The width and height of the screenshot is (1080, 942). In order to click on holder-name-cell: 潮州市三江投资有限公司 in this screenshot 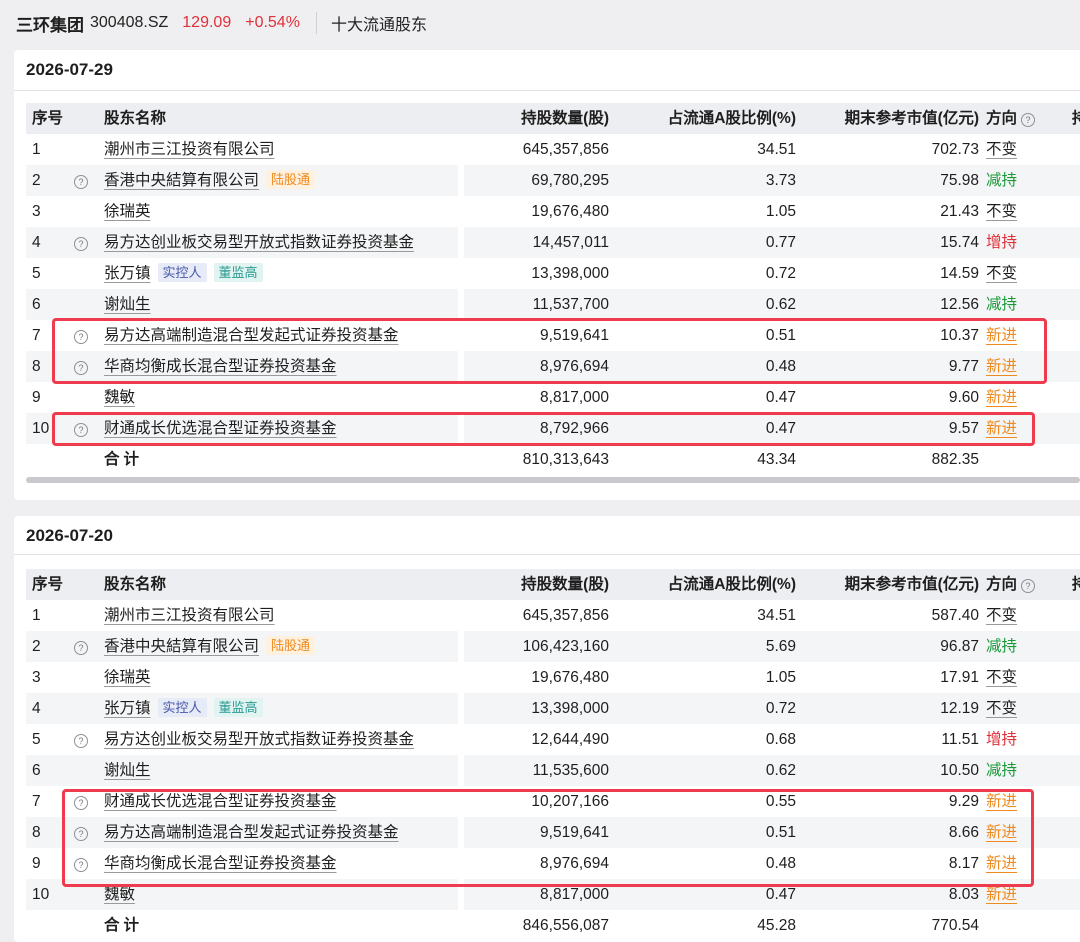, I will do `click(189, 615)`.